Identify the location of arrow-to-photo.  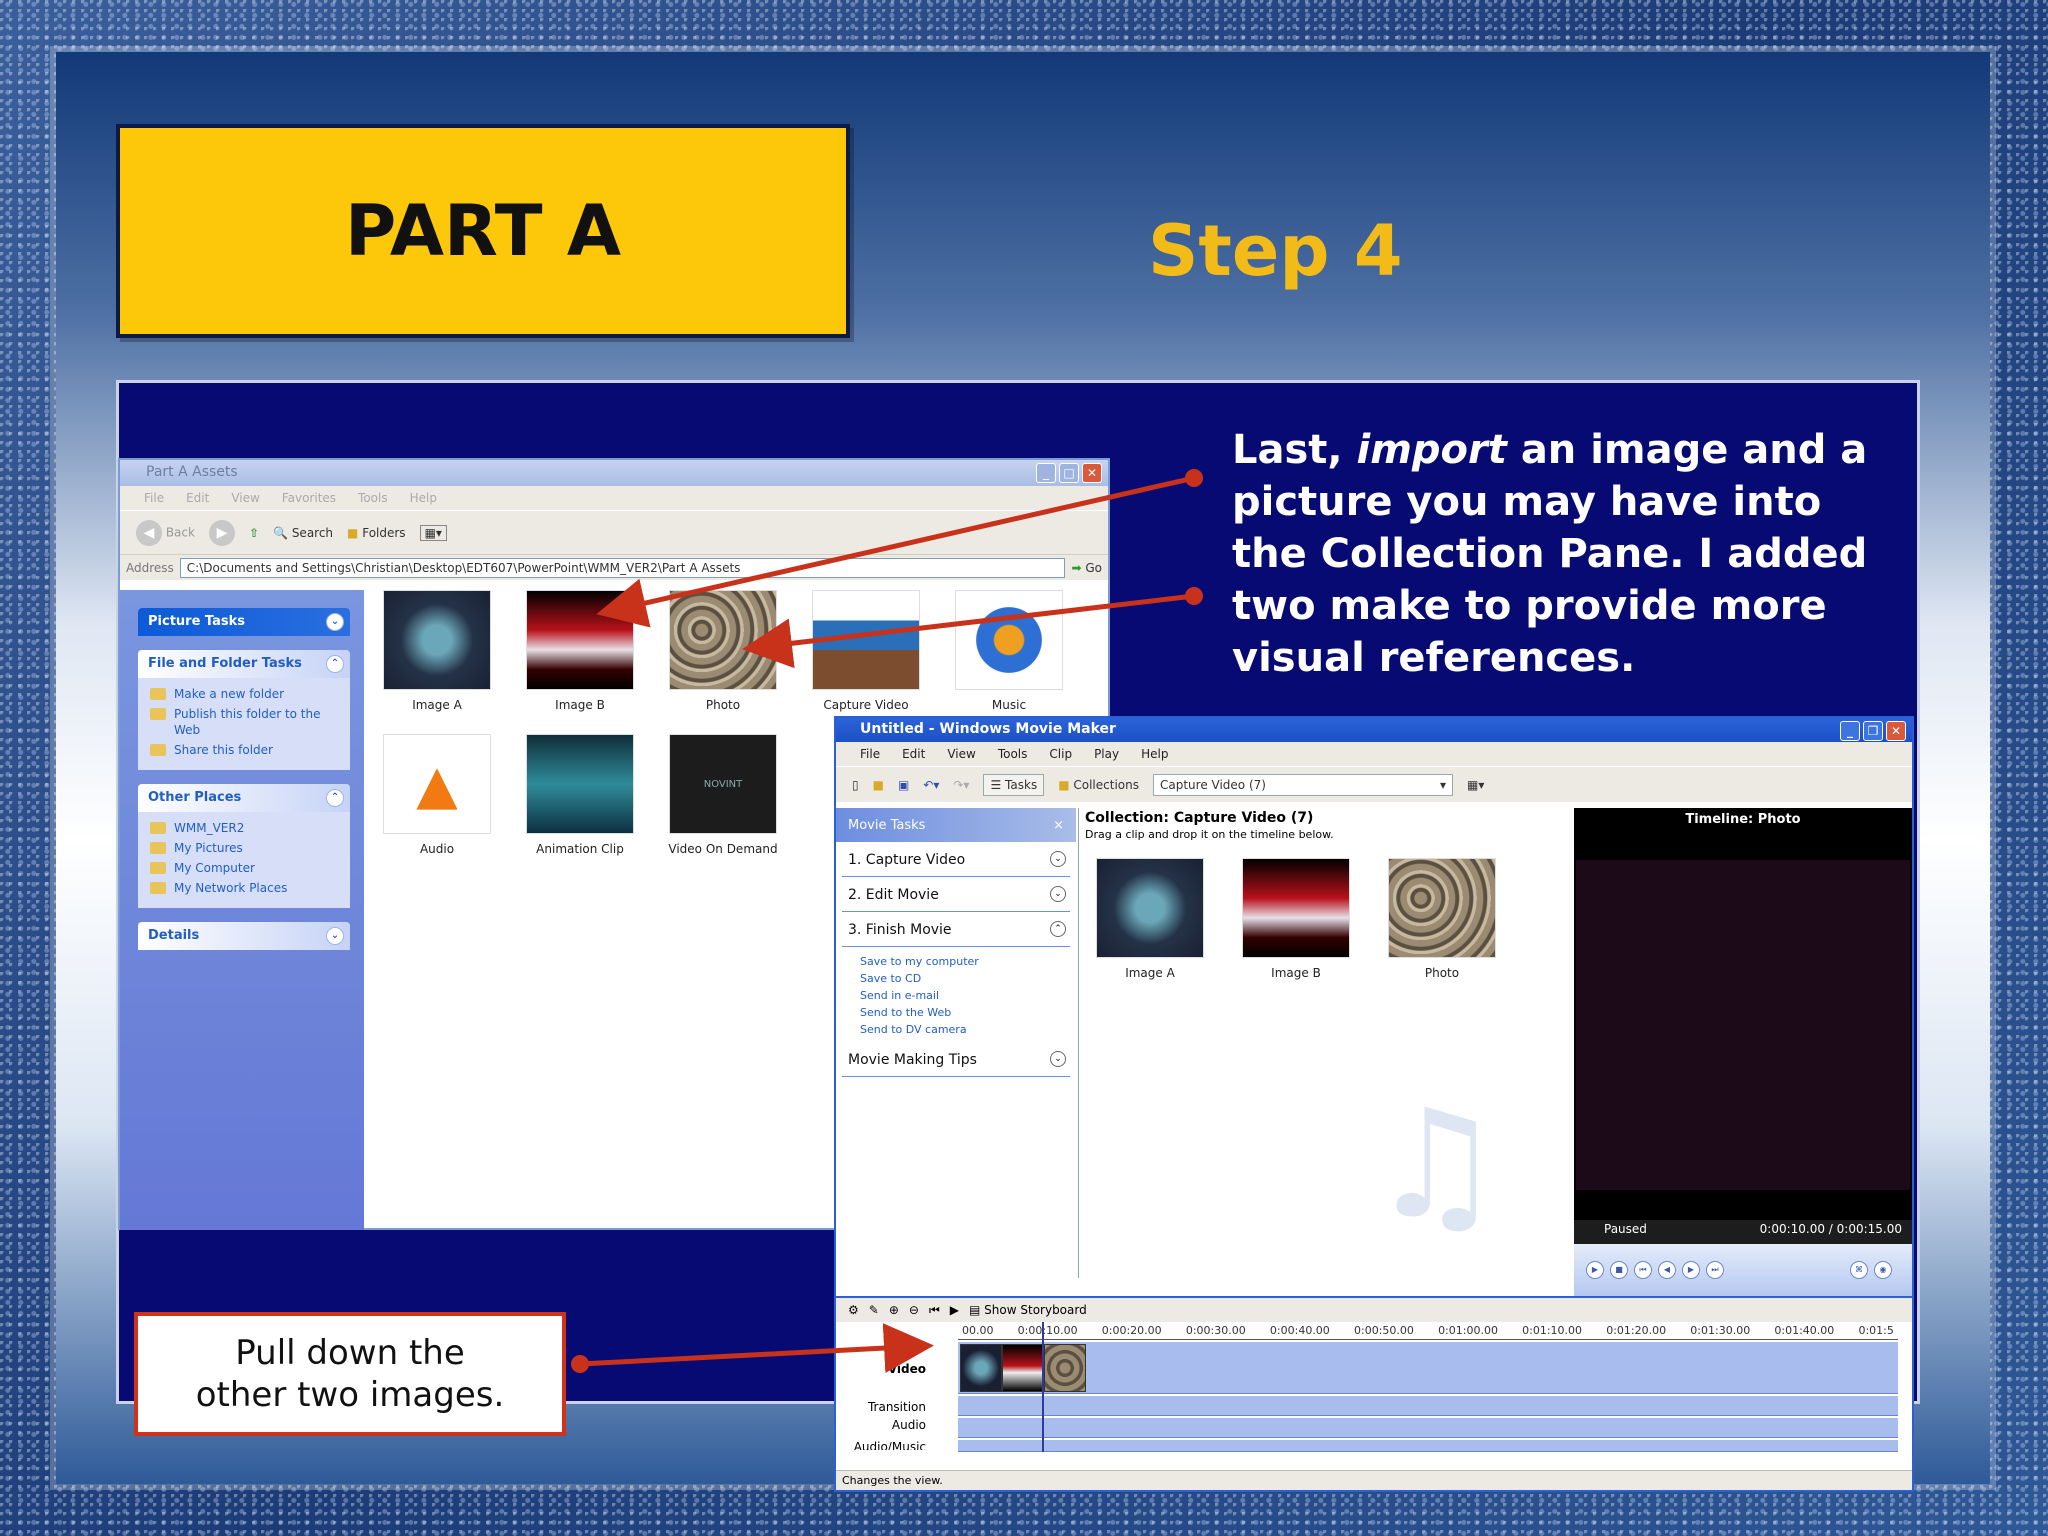
(968, 631).